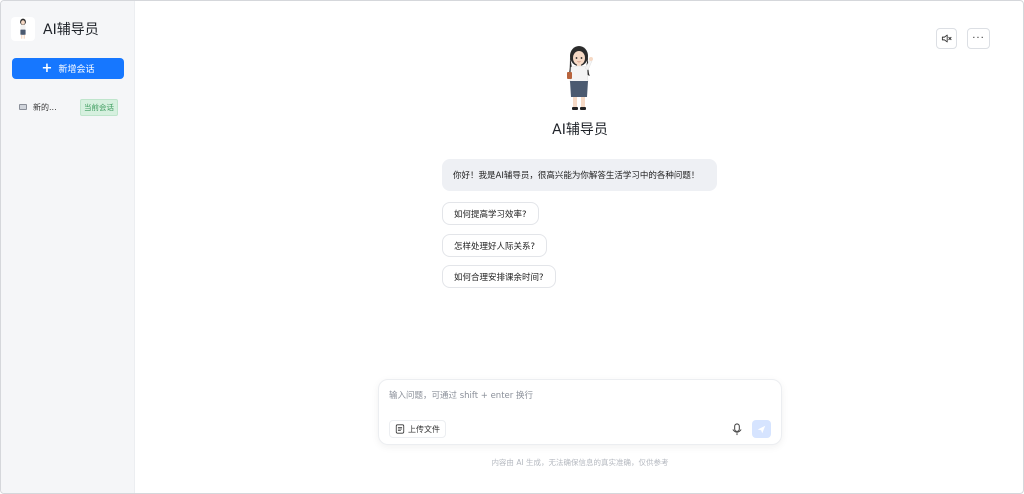 The height and width of the screenshot is (494, 1024). I want to click on mute-button, so click(946, 38).